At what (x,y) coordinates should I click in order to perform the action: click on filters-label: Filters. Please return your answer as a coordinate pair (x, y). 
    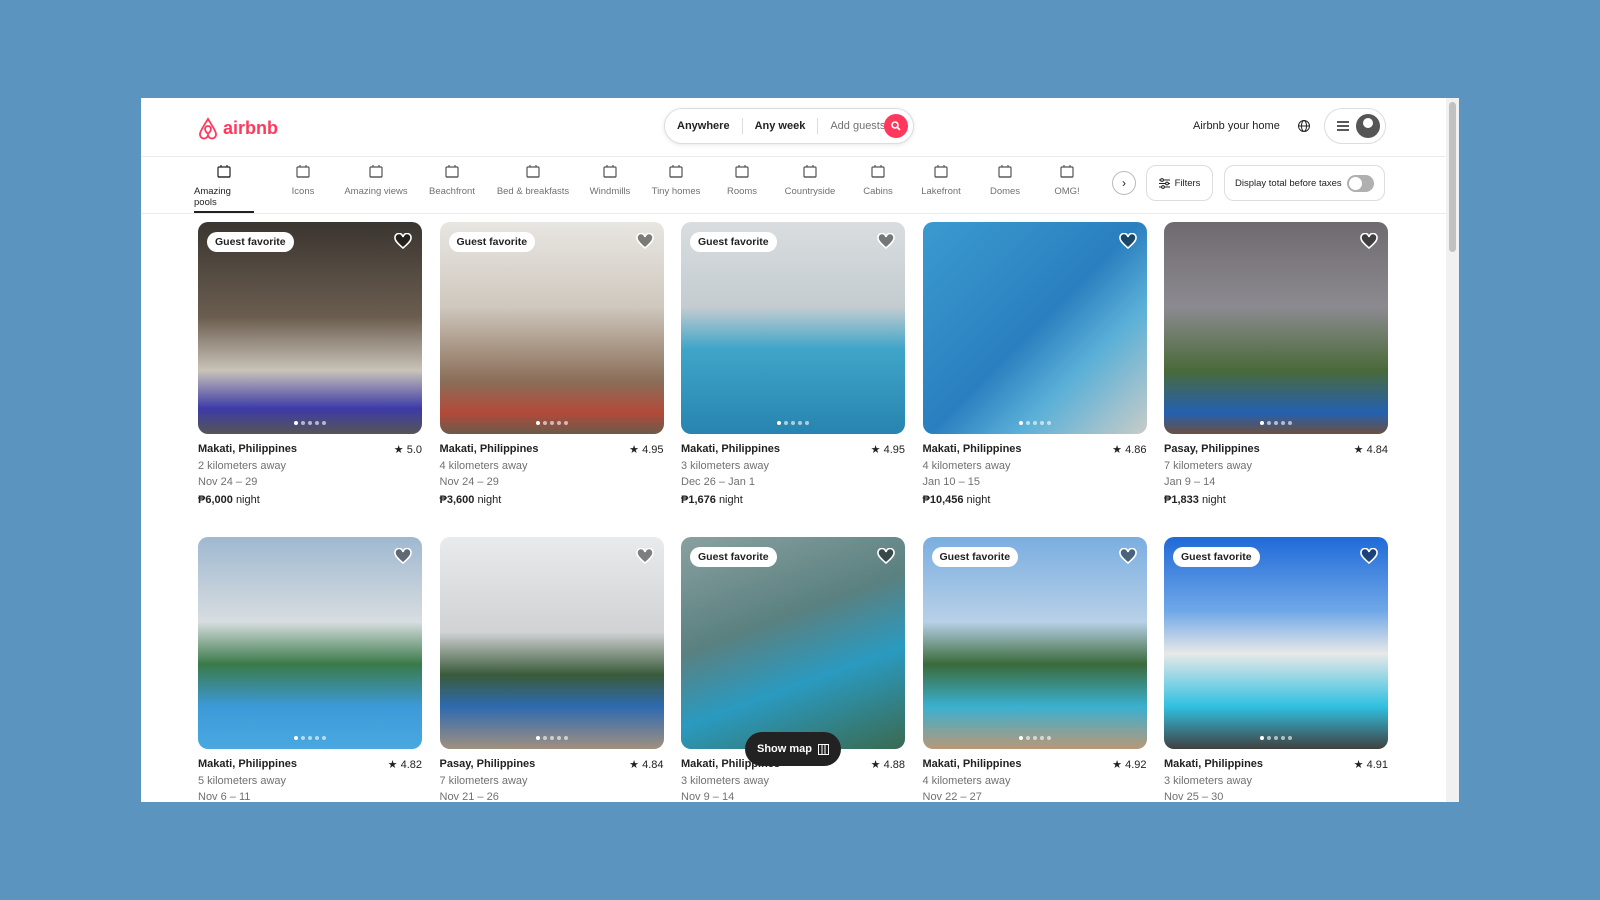
    Looking at the image, I should click on (1187, 183).